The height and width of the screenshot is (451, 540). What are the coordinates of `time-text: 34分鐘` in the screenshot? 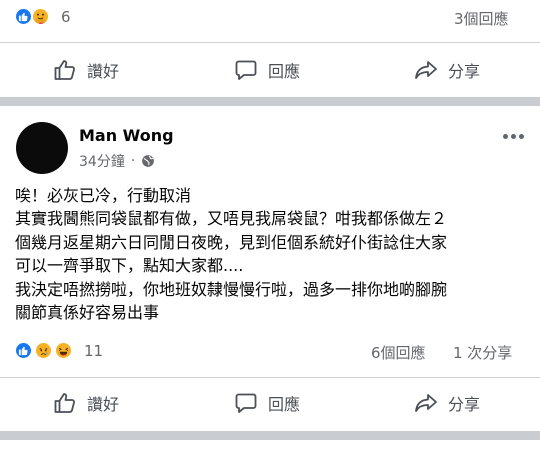 It's located at (102, 162).